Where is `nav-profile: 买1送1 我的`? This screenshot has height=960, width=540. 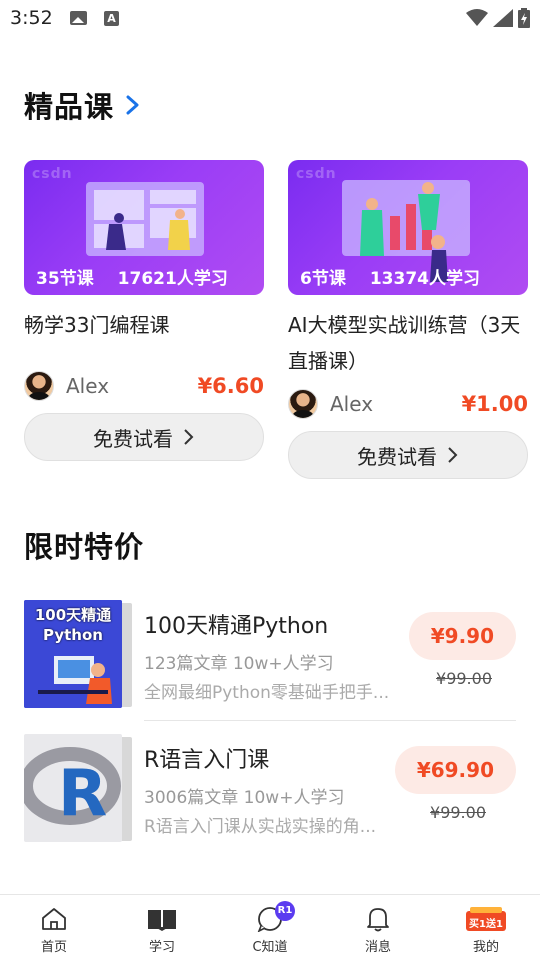
nav-profile: 买1送1 我的 is located at coordinates (486, 927).